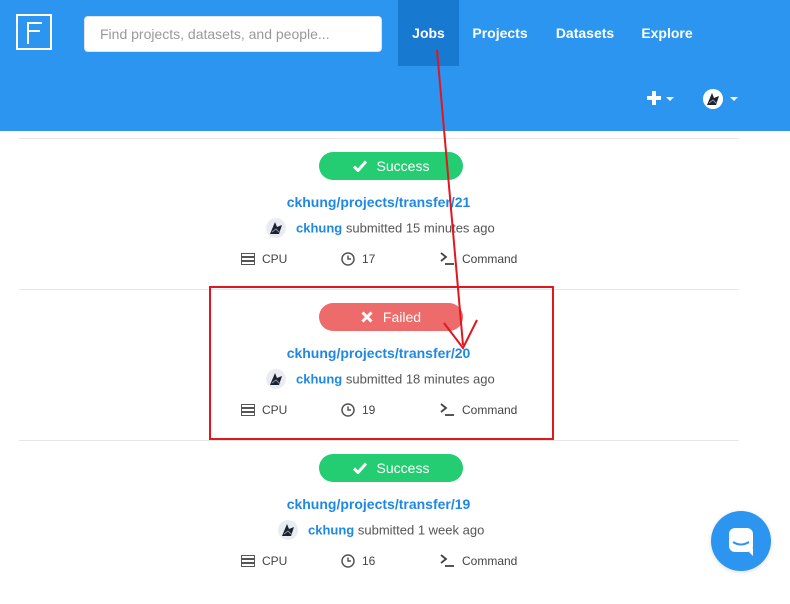 The image size is (790, 604). Describe the element at coordinates (381, 363) in the screenshot. I see `annotation-box` at that location.